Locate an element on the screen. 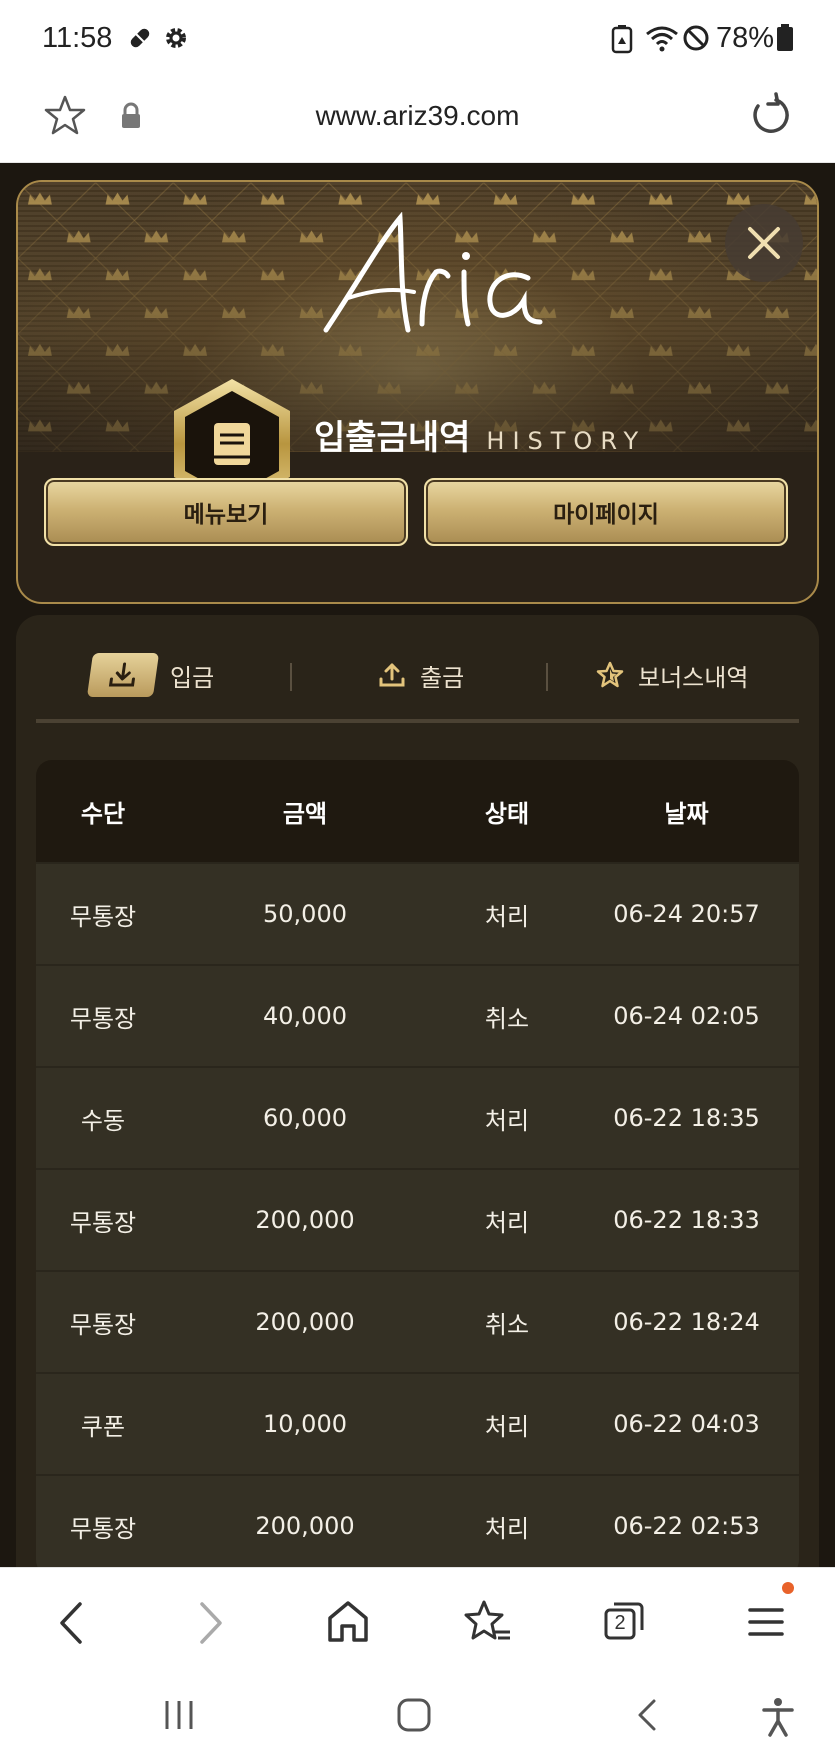 The width and height of the screenshot is (835, 1763). page-title: 입출금내역 is located at coordinates (392, 438).